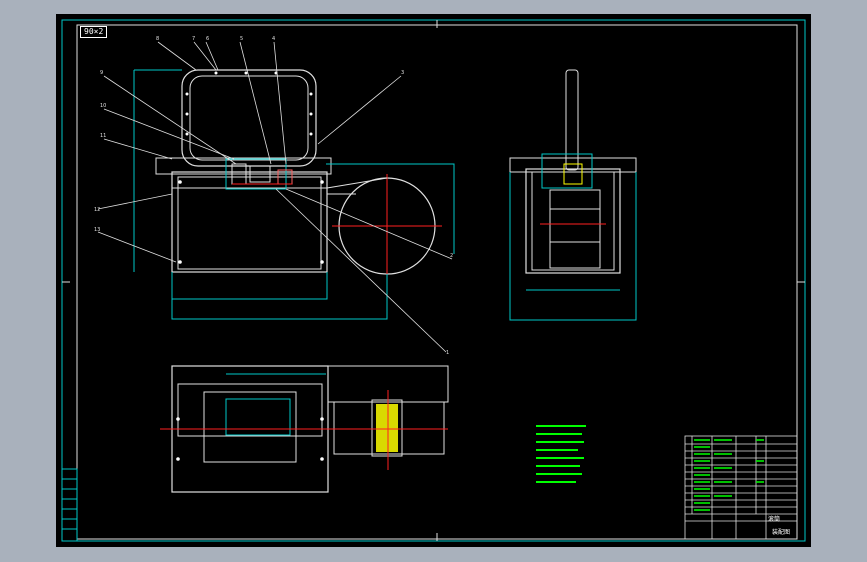 This screenshot has height=562, width=867. What do you see at coordinates (97, 230) in the screenshot?
I see `svg-text: 13` at bounding box center [97, 230].